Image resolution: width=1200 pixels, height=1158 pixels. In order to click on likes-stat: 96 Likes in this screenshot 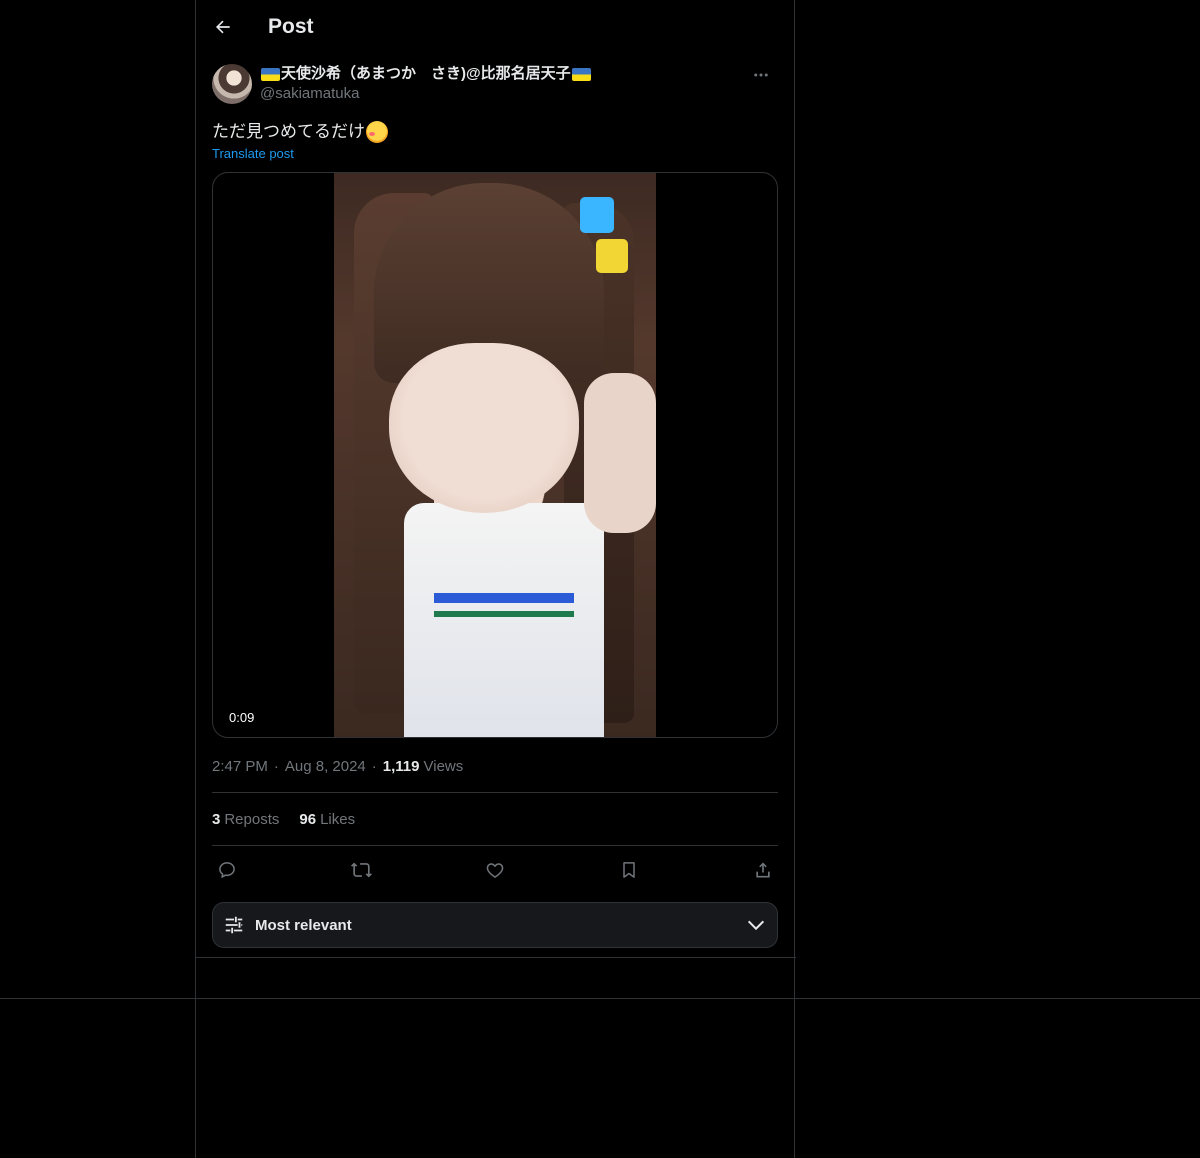, I will do `click(327, 819)`.